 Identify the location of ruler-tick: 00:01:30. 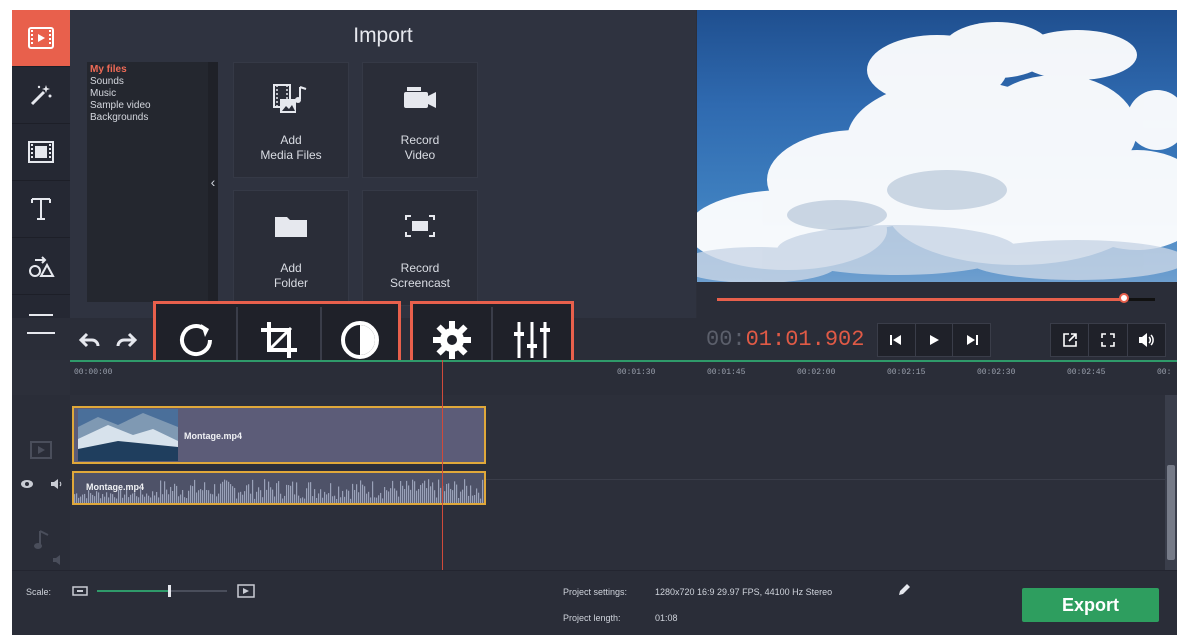
(636, 372).